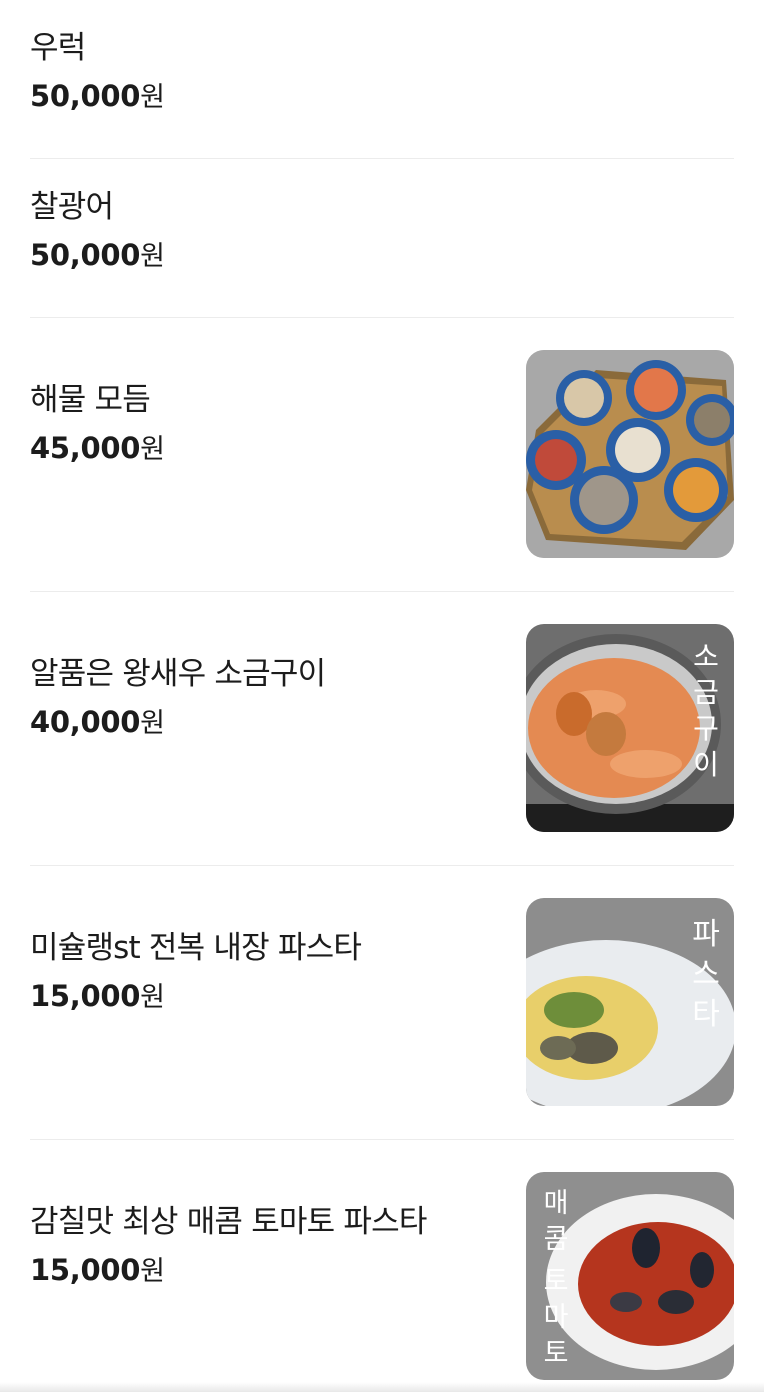  I want to click on salt-grilled-shrimp-image: 소 금 구 이, so click(630, 728).